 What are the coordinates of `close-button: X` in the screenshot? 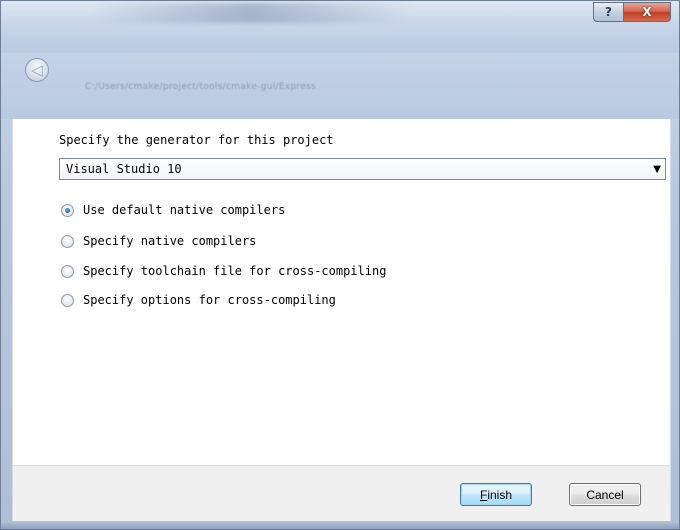 It's located at (647, 12).